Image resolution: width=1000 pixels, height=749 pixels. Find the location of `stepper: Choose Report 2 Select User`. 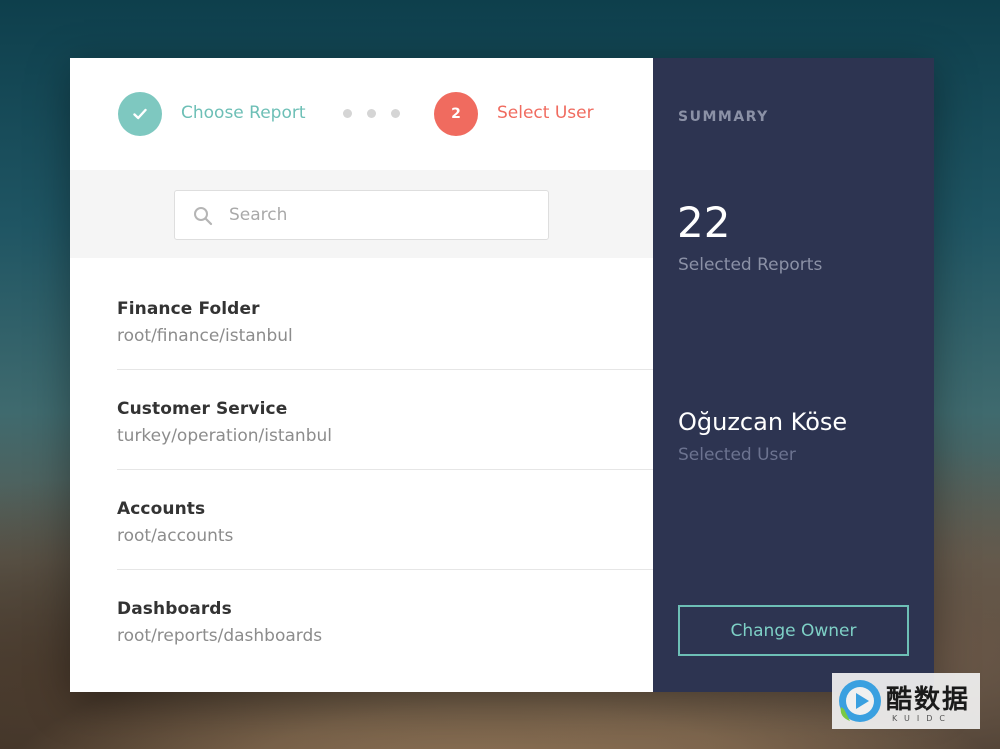

stepper: Choose Report 2 Select User is located at coordinates (361, 114).